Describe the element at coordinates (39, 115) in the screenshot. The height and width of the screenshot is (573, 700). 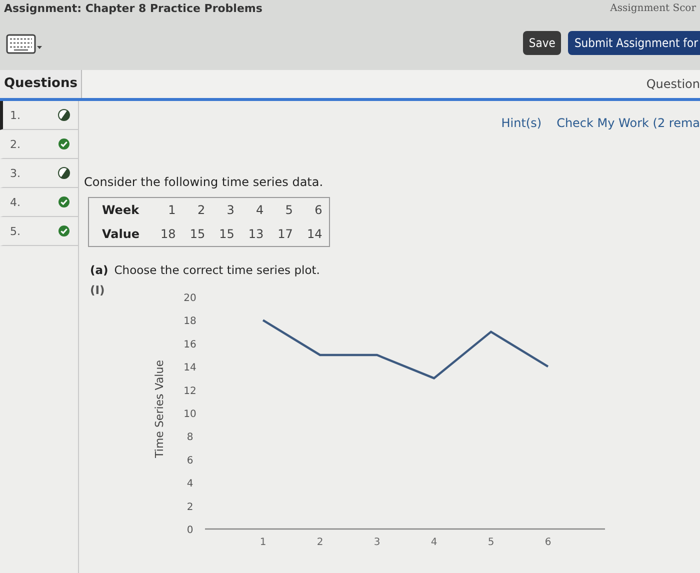
I see `question-item: 1.` at that location.